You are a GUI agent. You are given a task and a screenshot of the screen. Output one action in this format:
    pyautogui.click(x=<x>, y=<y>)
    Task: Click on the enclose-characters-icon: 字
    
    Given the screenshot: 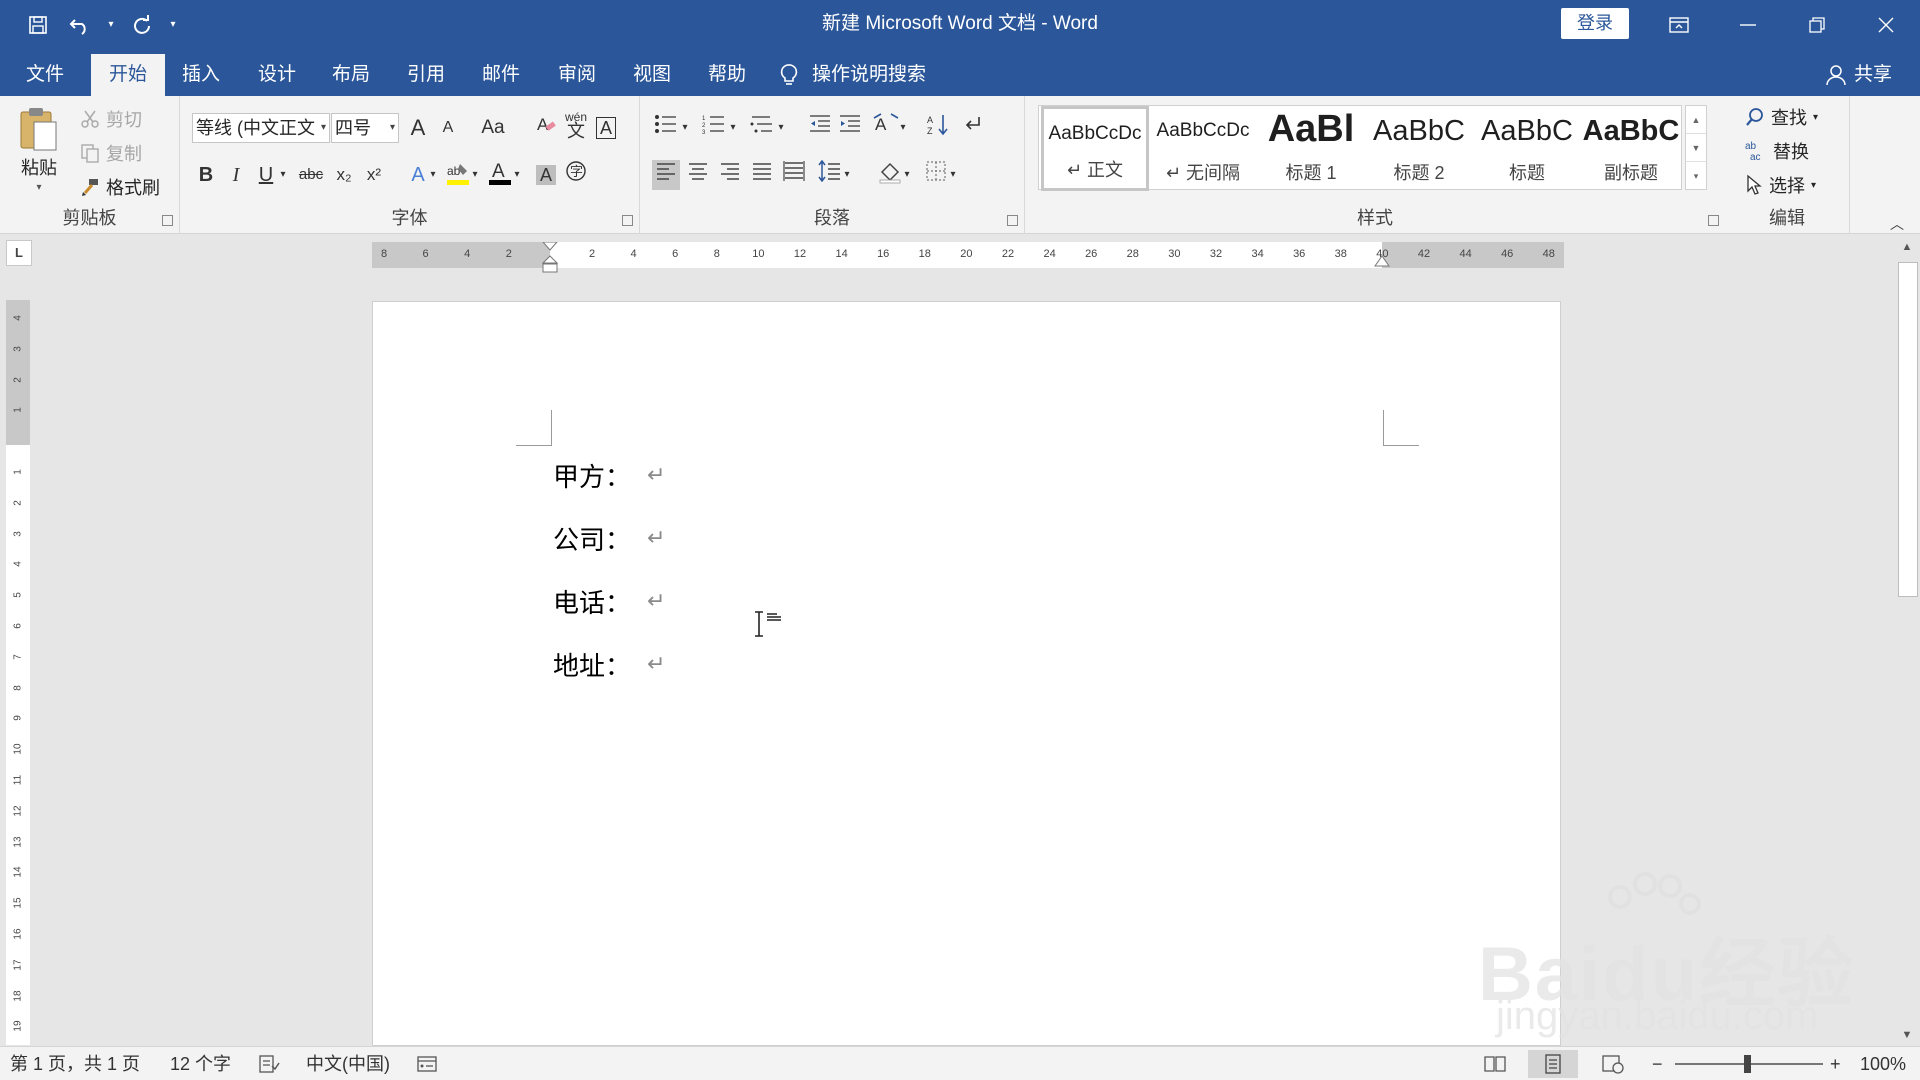 What is the action you would take?
    pyautogui.click(x=576, y=175)
    